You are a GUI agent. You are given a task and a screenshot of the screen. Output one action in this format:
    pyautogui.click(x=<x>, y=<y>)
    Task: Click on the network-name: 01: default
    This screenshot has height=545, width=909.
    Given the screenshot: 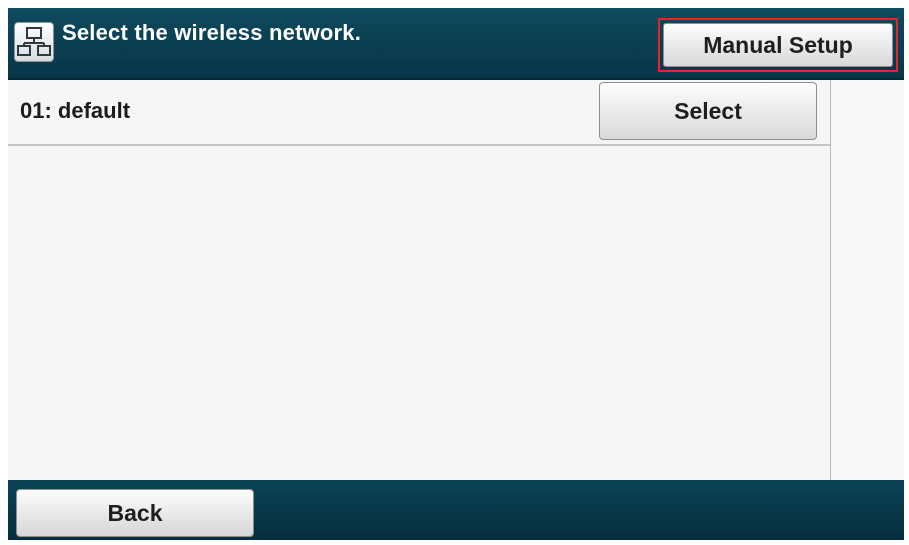 What is the action you would take?
    pyautogui.click(x=75, y=110)
    